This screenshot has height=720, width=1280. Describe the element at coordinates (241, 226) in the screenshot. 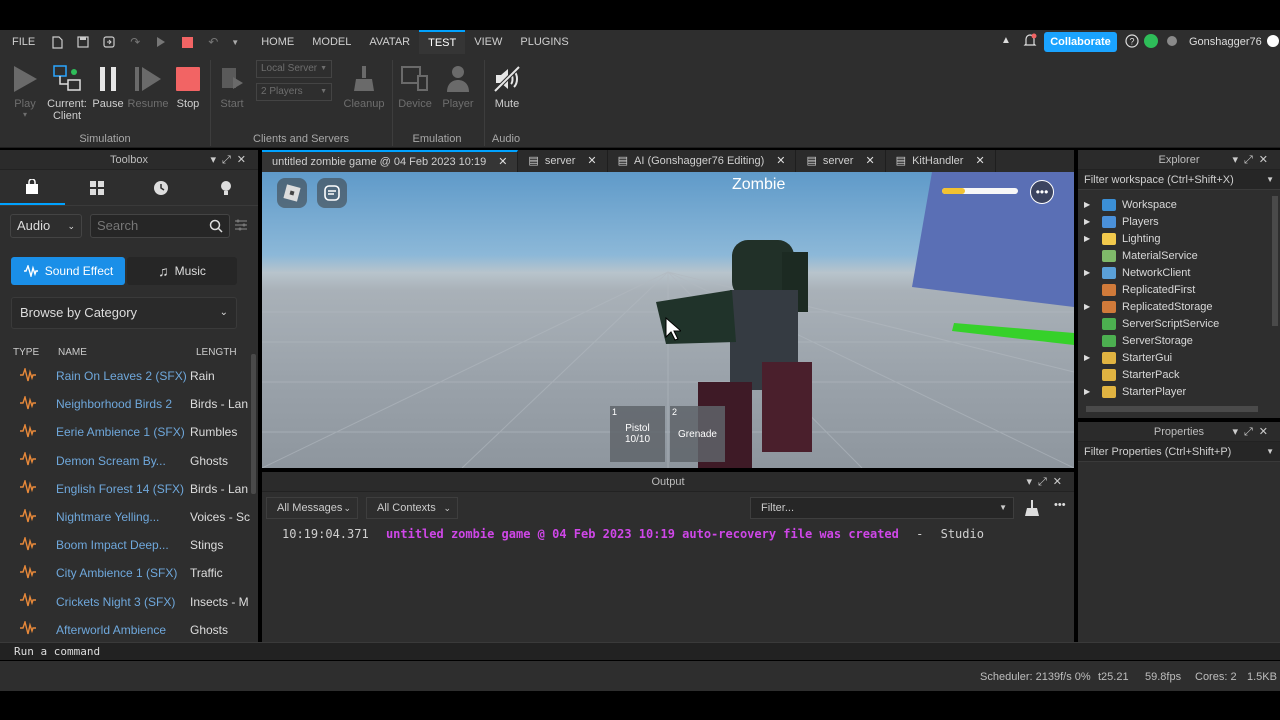

I see `filter-settings-icon` at that location.